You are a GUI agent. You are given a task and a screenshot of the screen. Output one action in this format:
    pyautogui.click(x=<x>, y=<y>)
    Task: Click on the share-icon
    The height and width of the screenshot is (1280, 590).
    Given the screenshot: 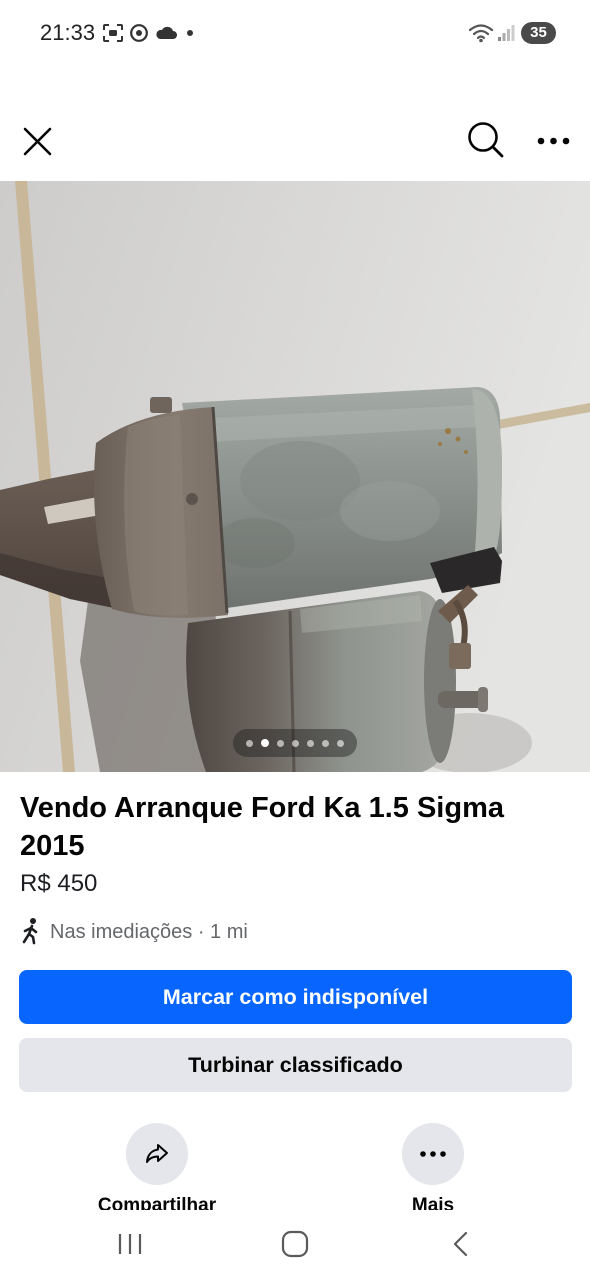 What is the action you would take?
    pyautogui.click(x=157, y=1153)
    